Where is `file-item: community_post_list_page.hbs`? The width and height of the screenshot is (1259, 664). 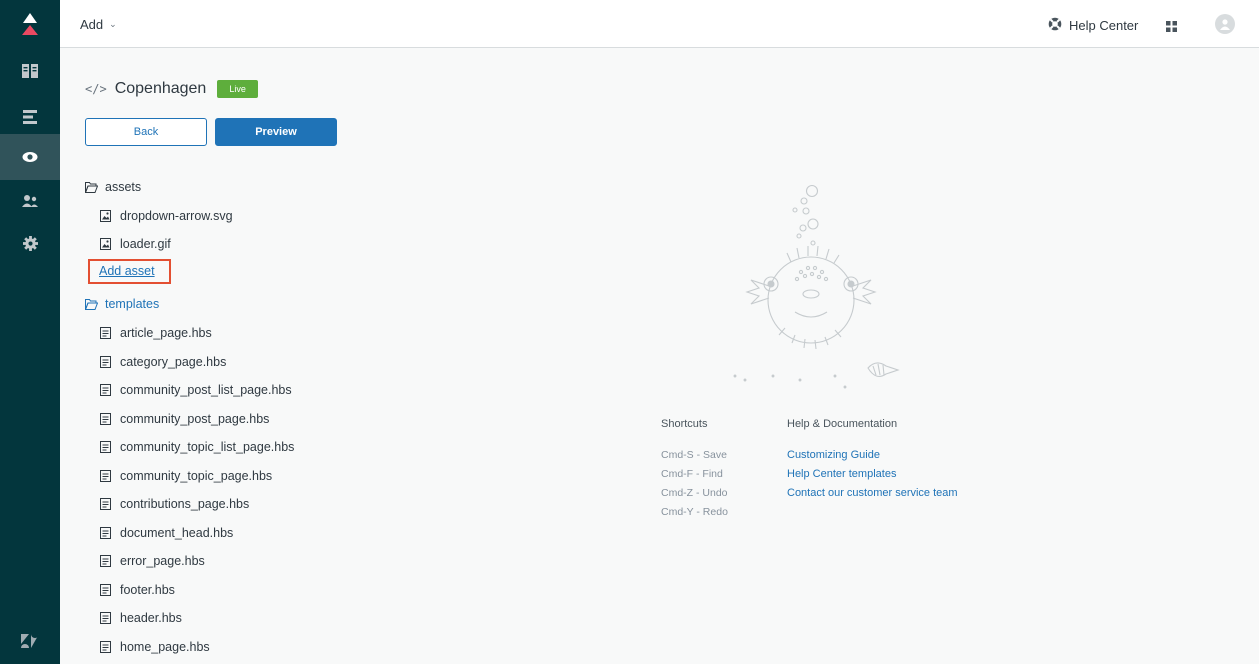 file-item: community_post_list_page.hbs is located at coordinates (196, 390).